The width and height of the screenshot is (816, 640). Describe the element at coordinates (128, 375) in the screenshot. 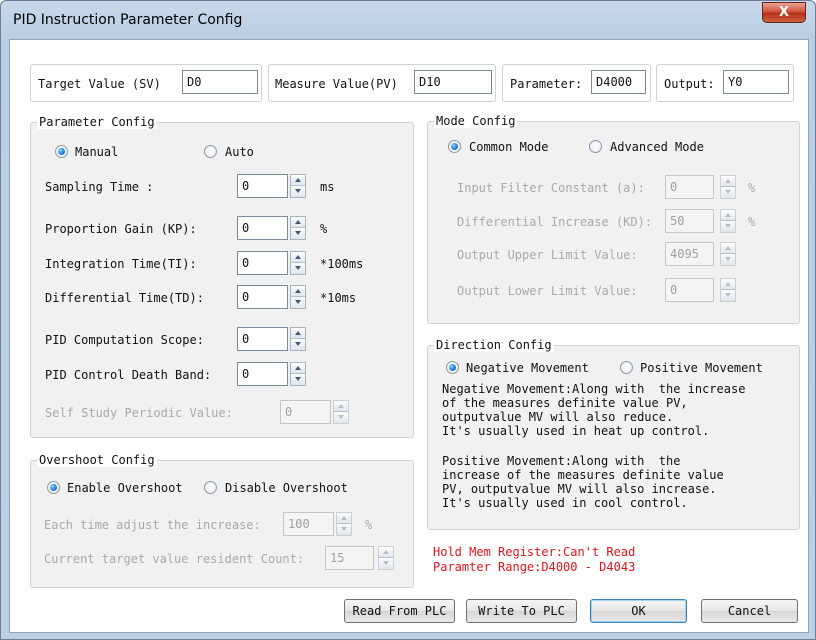

I see `death-band-label: PID Control Death Band:` at that location.